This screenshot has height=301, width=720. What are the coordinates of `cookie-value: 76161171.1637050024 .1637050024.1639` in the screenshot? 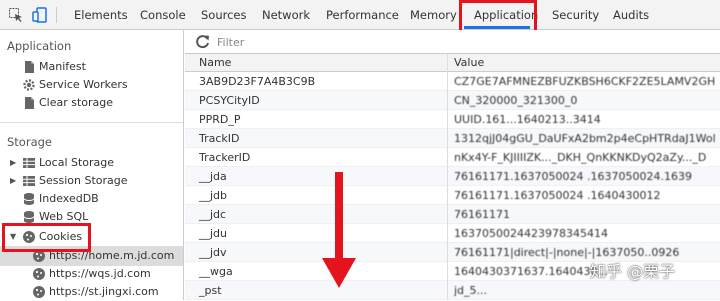 It's located at (573, 176).